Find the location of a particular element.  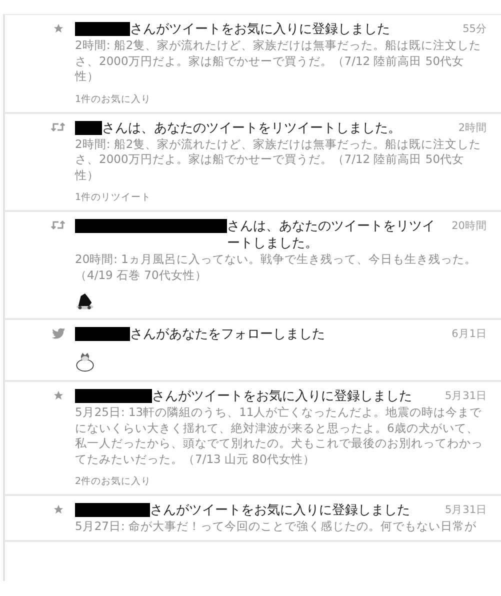

notification-card: さんがあなたをフォローしました 6月1日 is located at coordinates (253, 351).